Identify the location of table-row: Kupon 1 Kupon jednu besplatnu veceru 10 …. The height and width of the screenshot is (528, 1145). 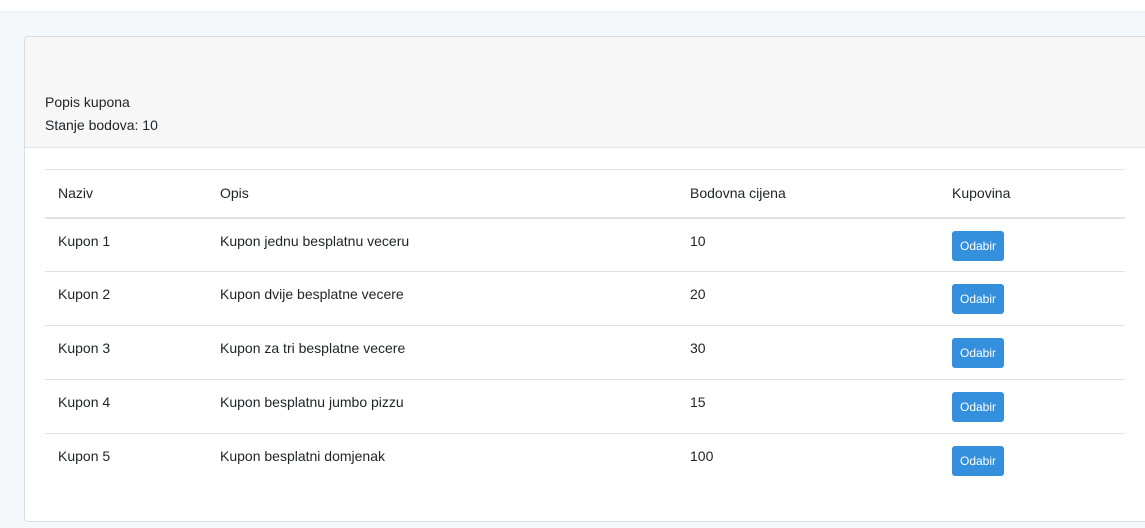
(585, 245).